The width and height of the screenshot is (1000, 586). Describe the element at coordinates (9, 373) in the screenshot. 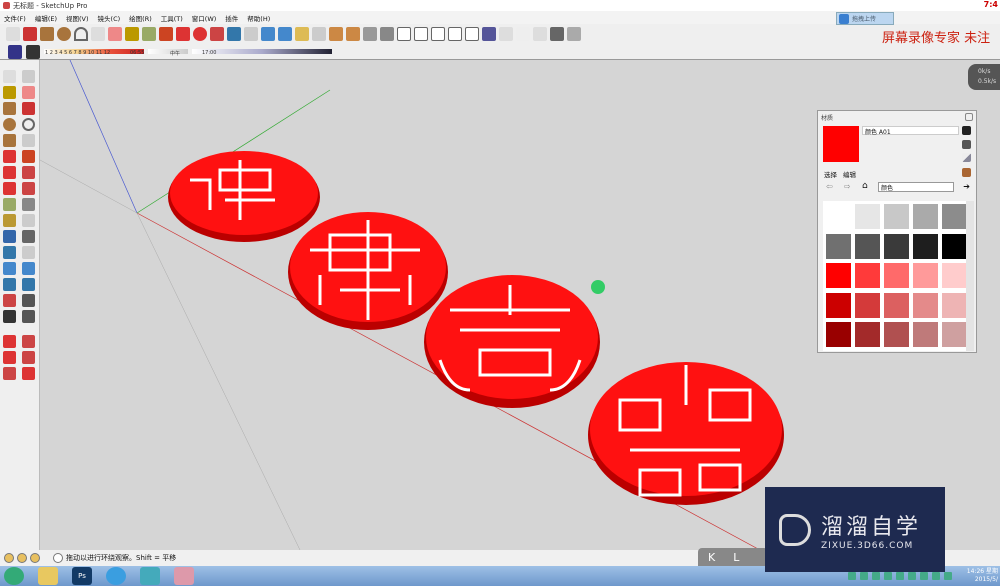

I see `split-icon` at that location.